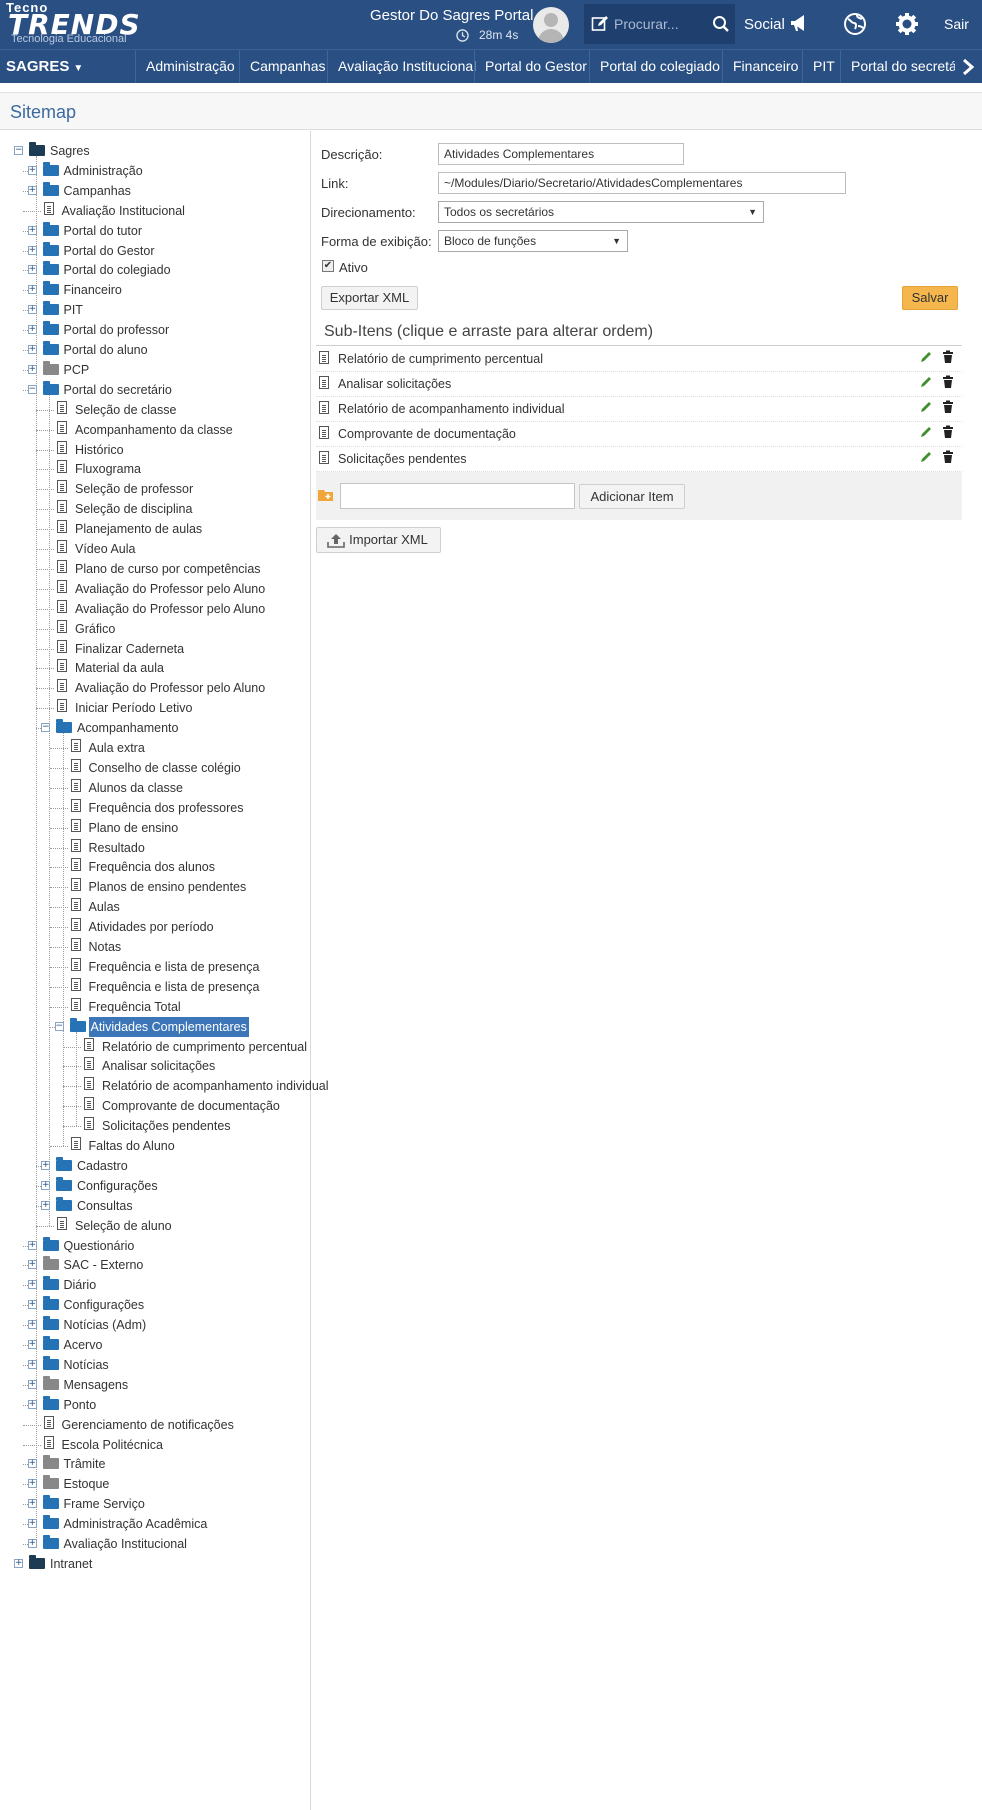 The height and width of the screenshot is (1810, 982). What do you see at coordinates (170, 649) in the screenshot?
I see `tree-node: Finalizar Caderneta` at bounding box center [170, 649].